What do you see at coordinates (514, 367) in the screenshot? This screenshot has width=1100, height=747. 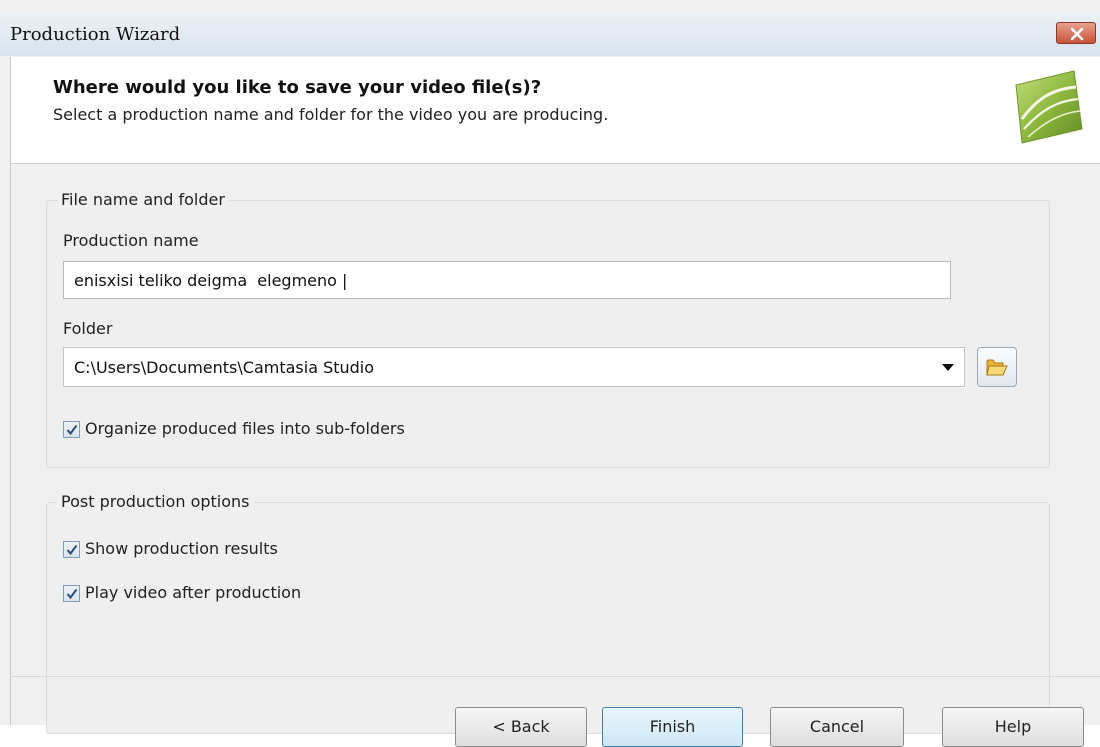 I see `folder-select: C:\Users\Documents\Camtasia Studio` at bounding box center [514, 367].